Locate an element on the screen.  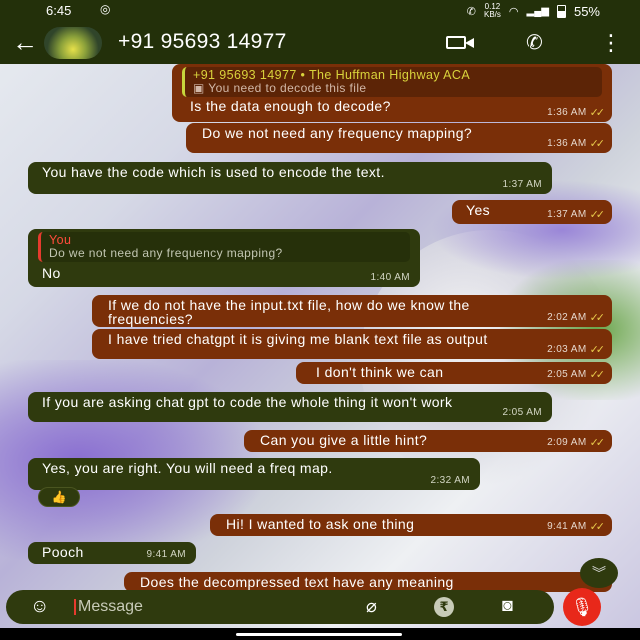
message-text: Do we not need any frequency mapping? is located at coordinates (337, 133).